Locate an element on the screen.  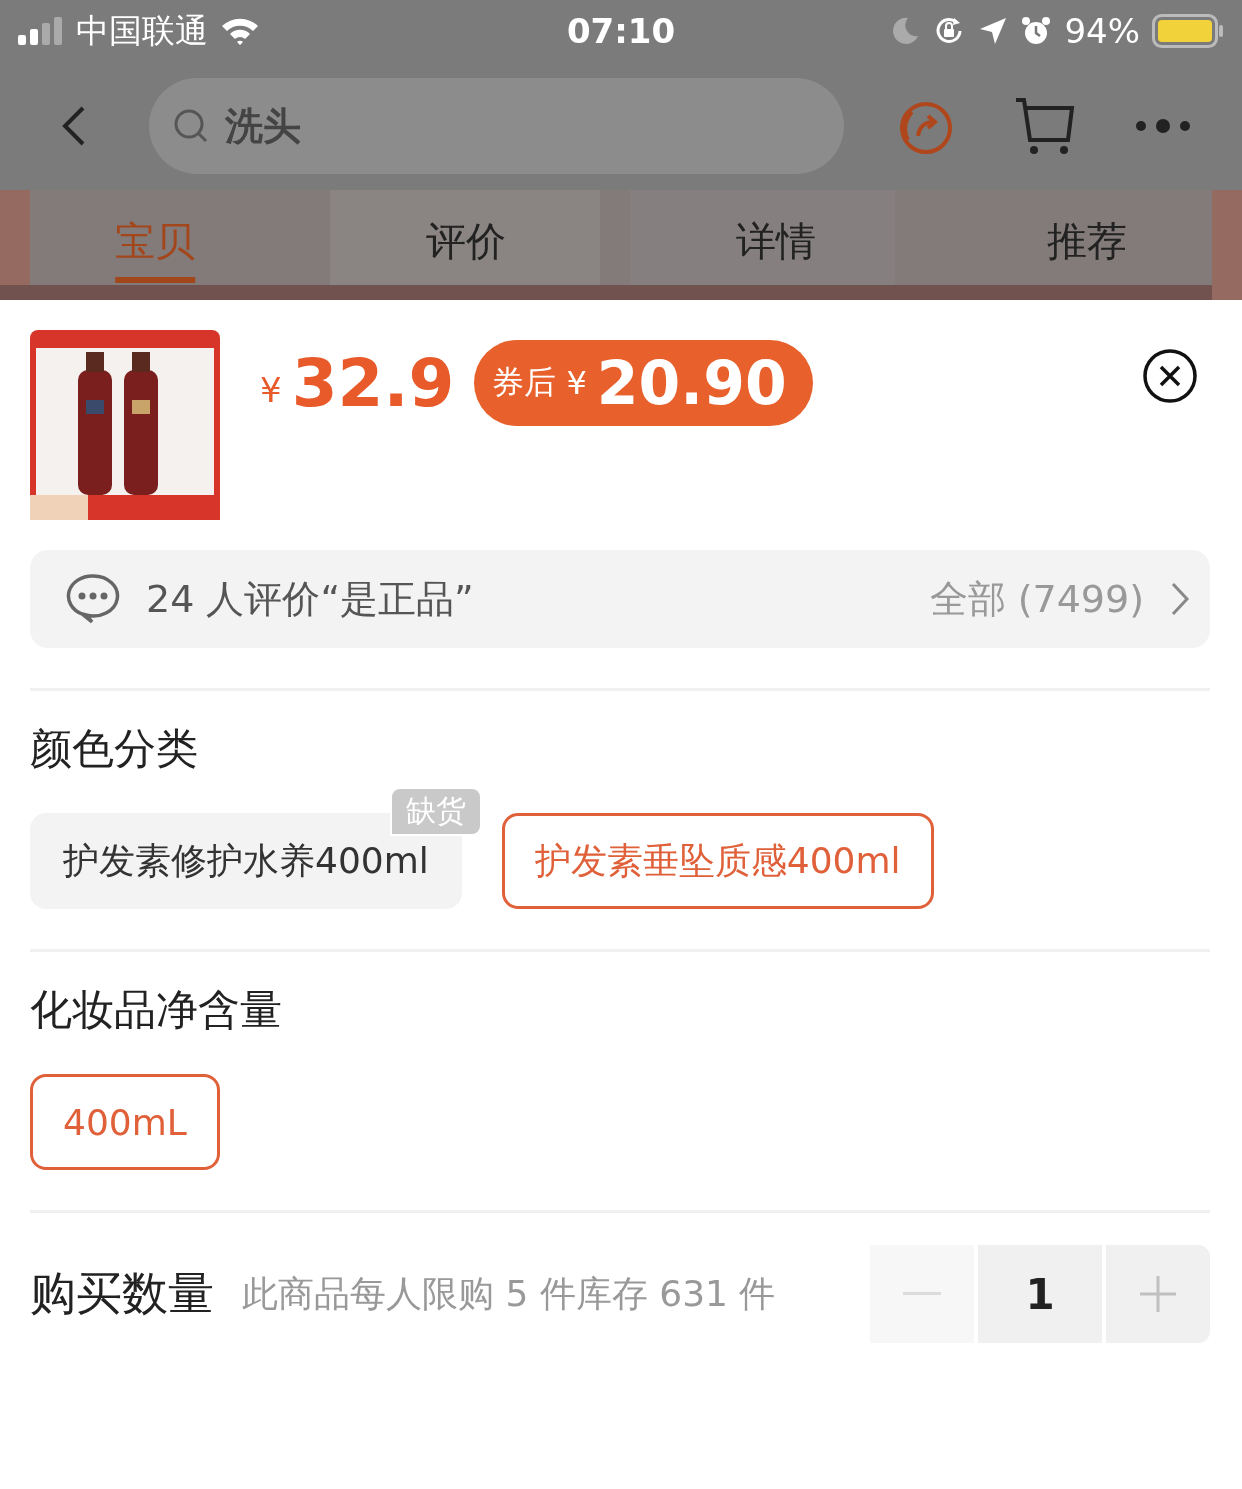
close-button is located at coordinates (1170, 376).